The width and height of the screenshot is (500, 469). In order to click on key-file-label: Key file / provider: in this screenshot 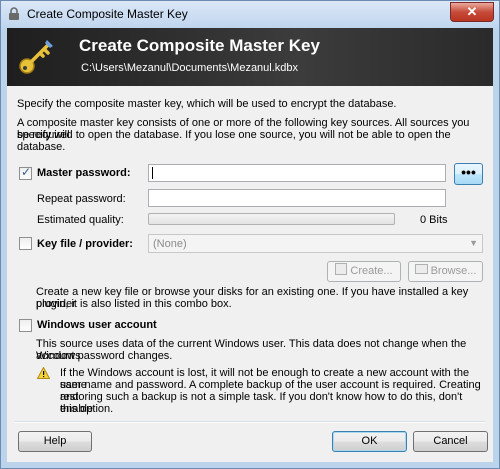, I will do `click(85, 244)`.